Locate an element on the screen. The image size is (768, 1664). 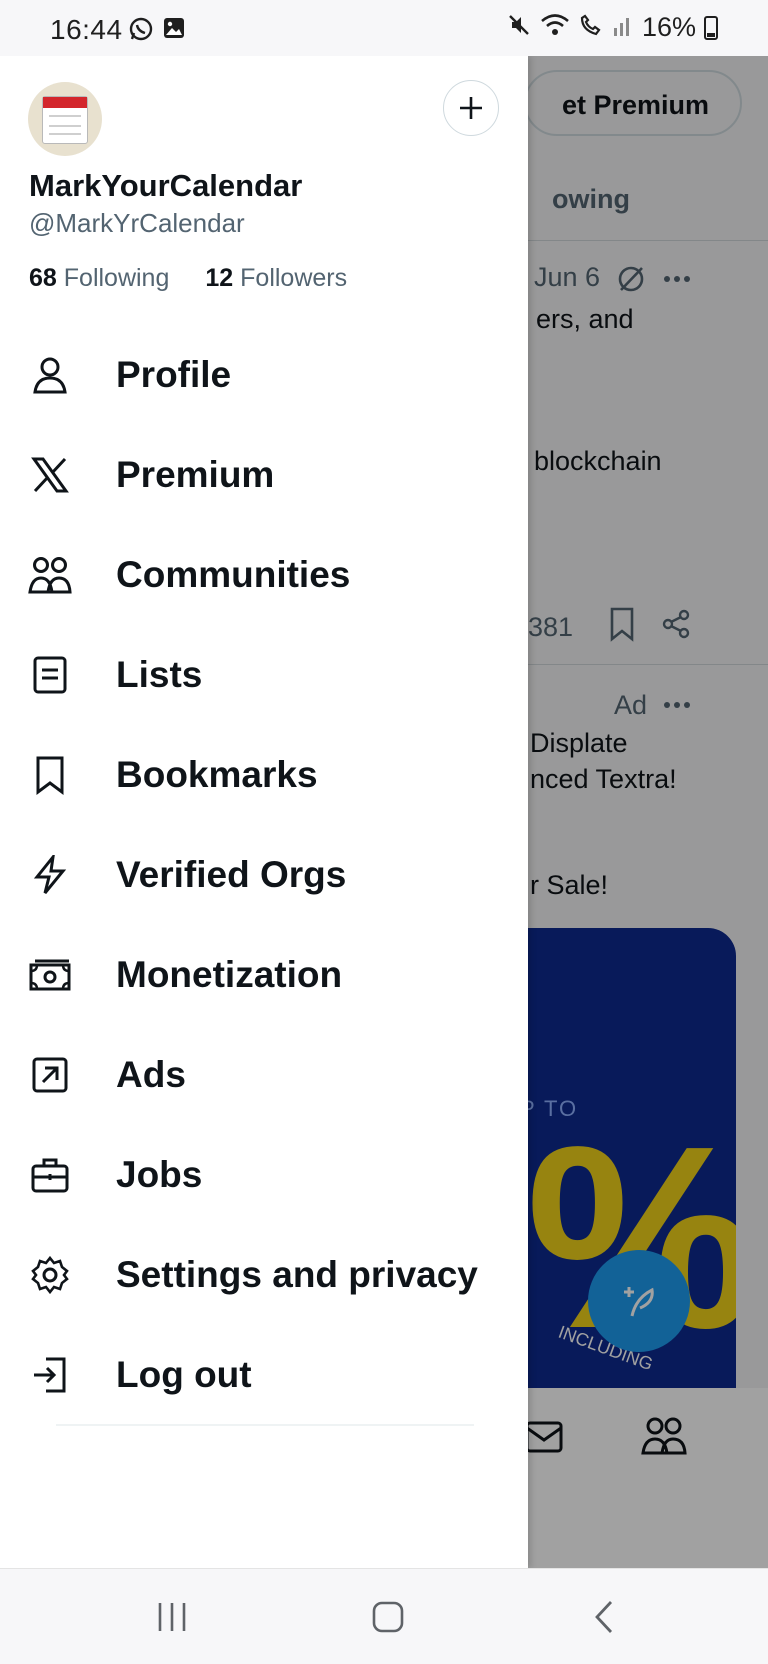
wifi-icon is located at coordinates (555, 27).